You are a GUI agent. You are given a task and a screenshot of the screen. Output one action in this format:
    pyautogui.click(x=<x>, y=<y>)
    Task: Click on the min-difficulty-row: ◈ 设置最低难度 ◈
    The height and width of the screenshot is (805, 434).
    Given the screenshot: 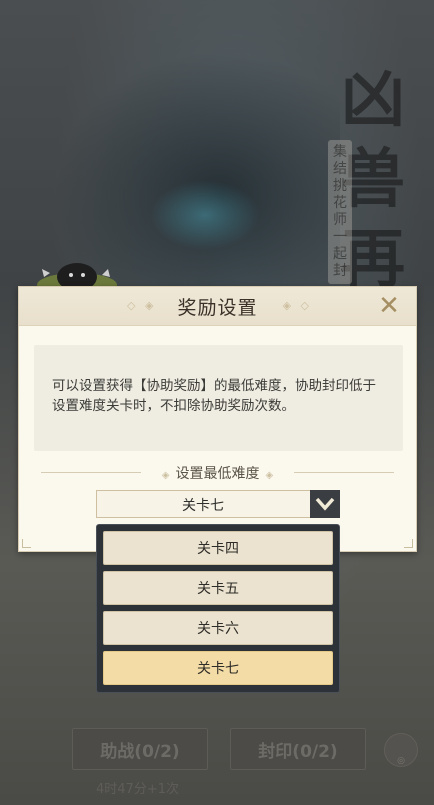 What is the action you would take?
    pyautogui.click(x=217, y=473)
    